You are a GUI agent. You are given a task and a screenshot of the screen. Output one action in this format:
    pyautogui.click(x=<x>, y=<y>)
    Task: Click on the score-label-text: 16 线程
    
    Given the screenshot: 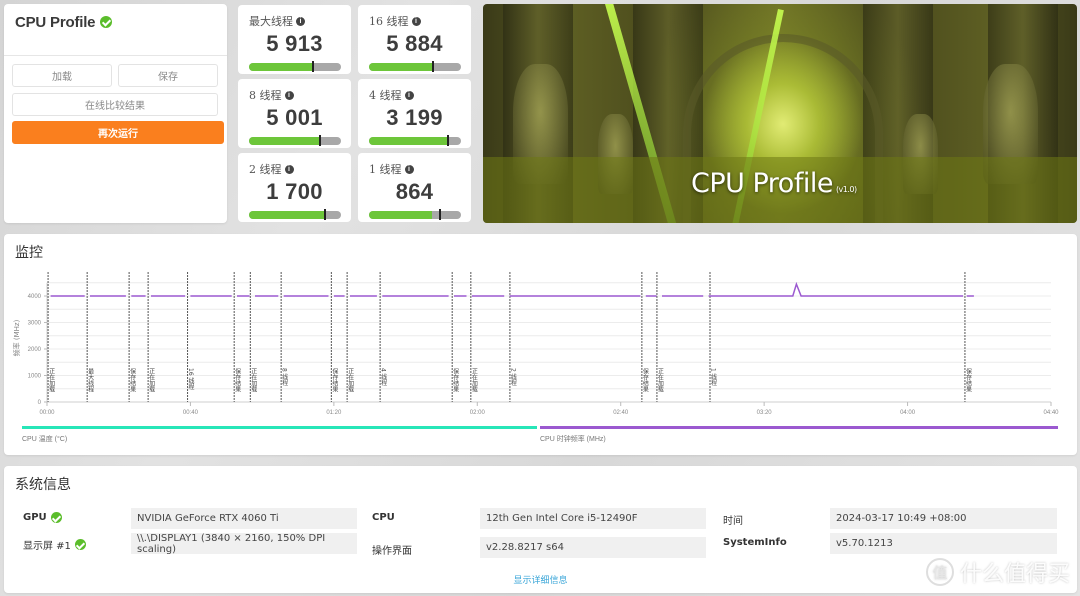 What is the action you would take?
    pyautogui.click(x=389, y=21)
    